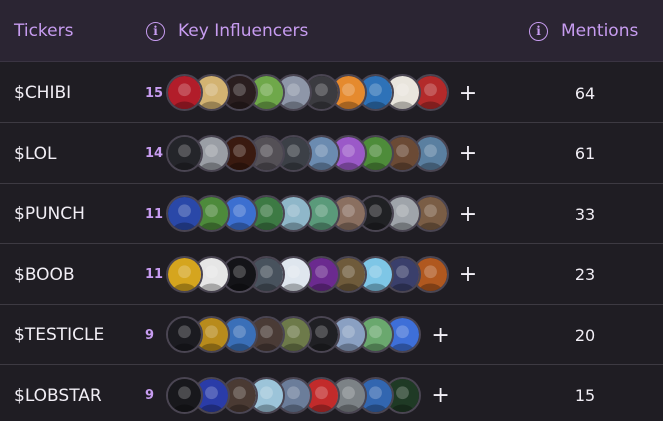  Describe the element at coordinates (600, 31) in the screenshot. I see `mentions-label: Mentions` at that location.